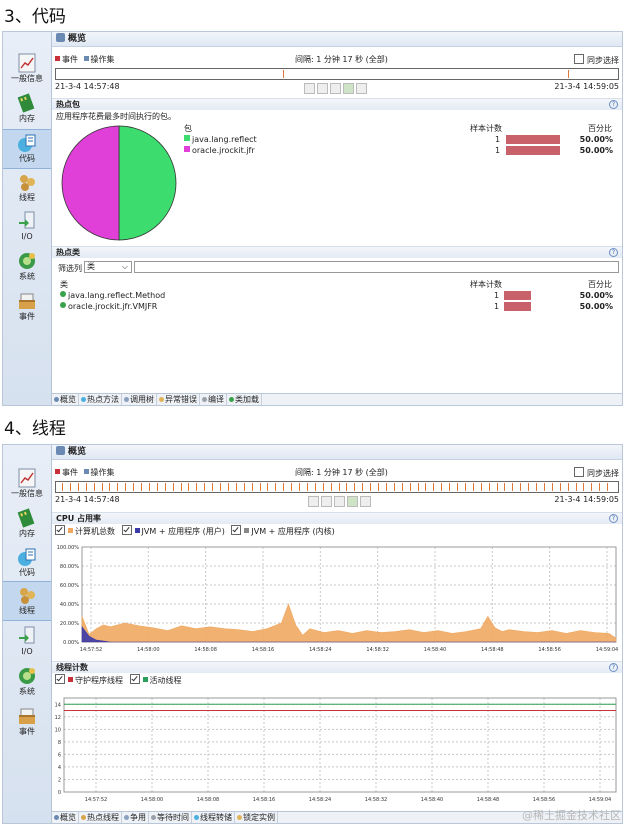 This screenshot has width=635, height=827. I want to click on table-row: java.lang.reflect, so click(220, 139).